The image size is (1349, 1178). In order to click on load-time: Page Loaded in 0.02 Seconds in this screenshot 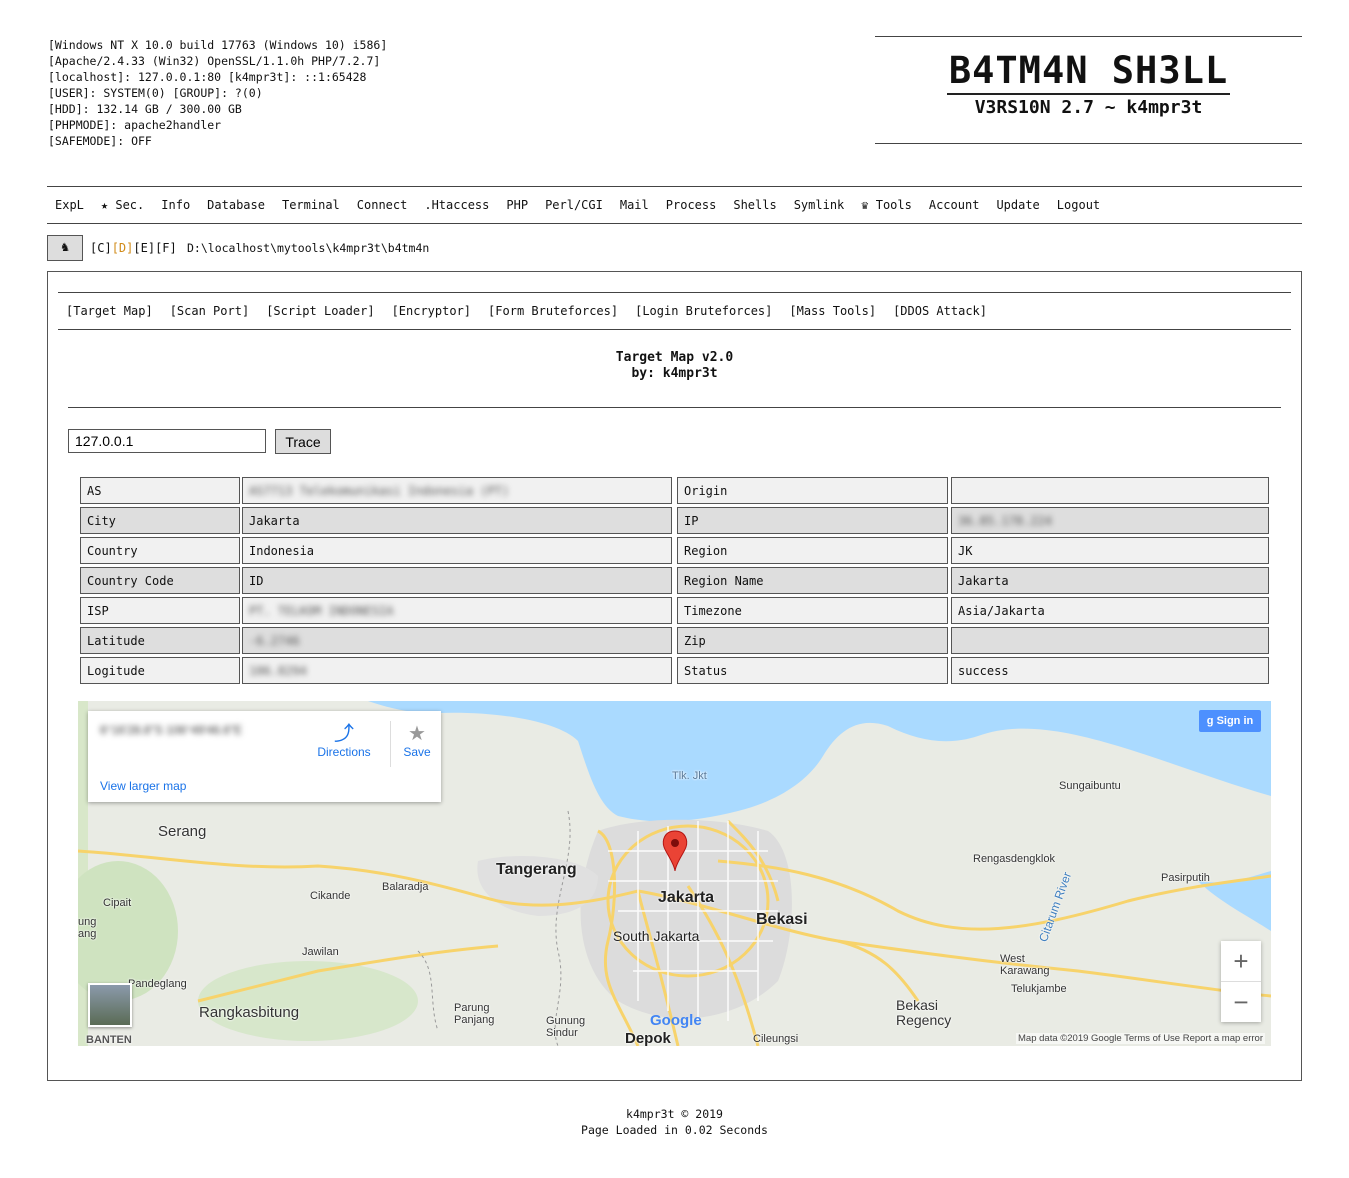, I will do `click(674, 1130)`.